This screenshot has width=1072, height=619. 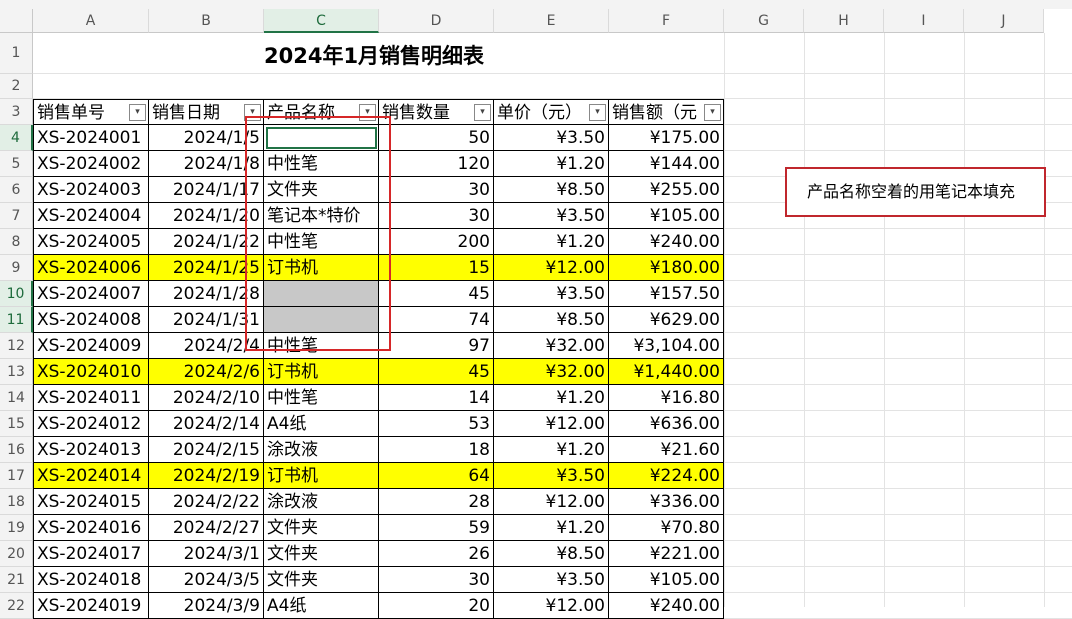 I want to click on row-header-5: 5, so click(x=16, y=164).